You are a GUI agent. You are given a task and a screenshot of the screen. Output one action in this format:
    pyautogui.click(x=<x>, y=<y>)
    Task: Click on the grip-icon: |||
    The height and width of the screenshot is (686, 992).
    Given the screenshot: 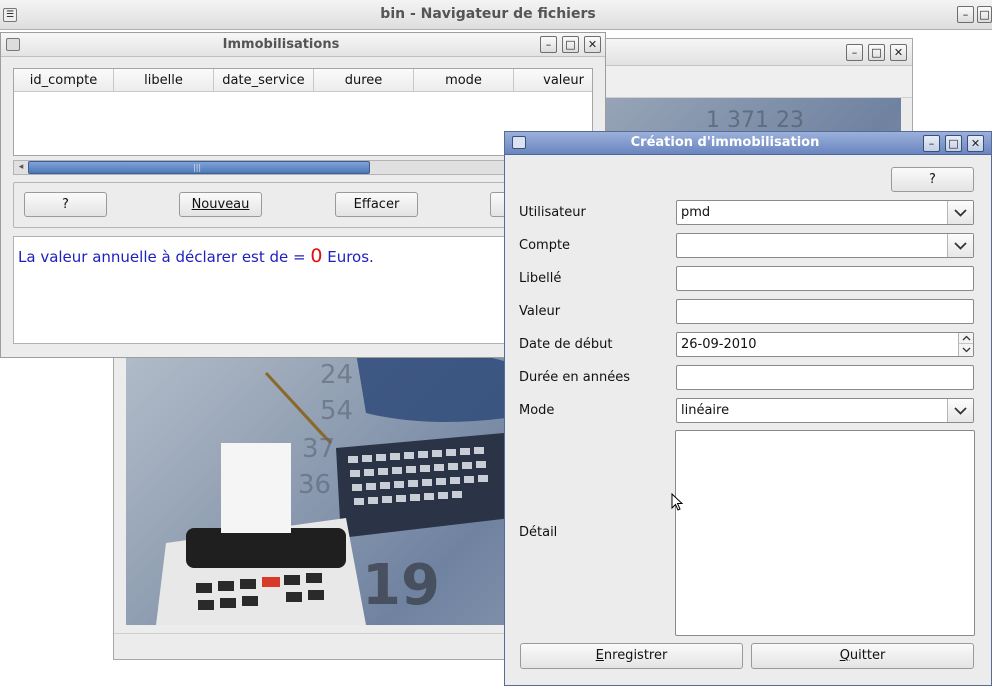 What is the action you would take?
    pyautogui.click(x=197, y=167)
    